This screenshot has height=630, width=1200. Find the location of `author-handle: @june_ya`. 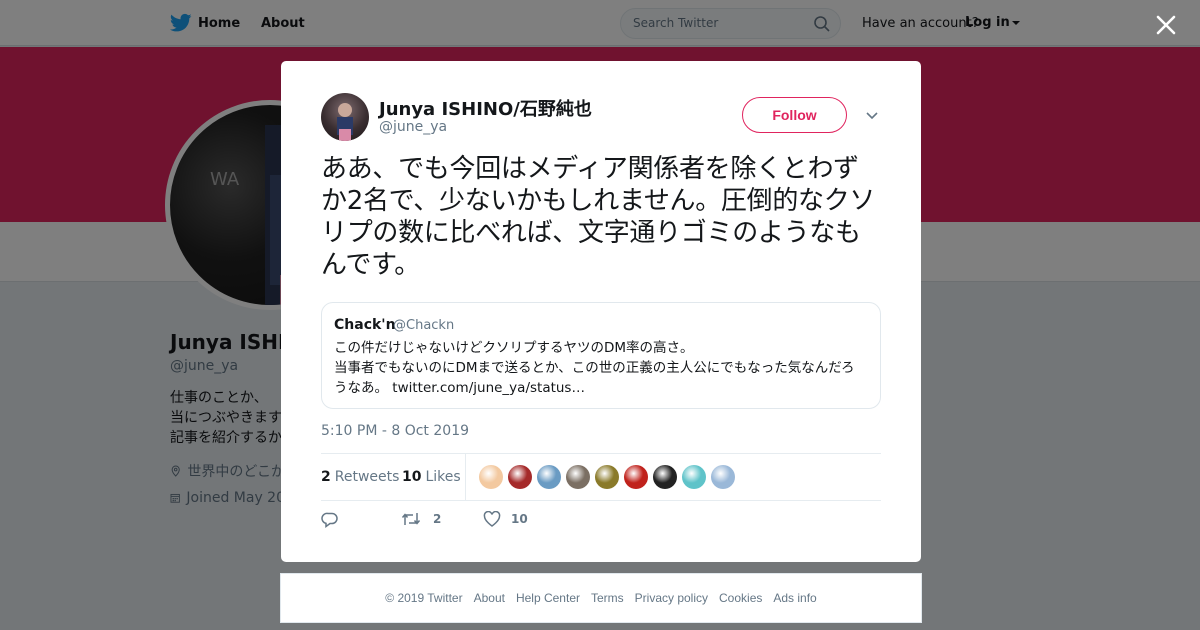

author-handle: @june_ya is located at coordinates (413, 127).